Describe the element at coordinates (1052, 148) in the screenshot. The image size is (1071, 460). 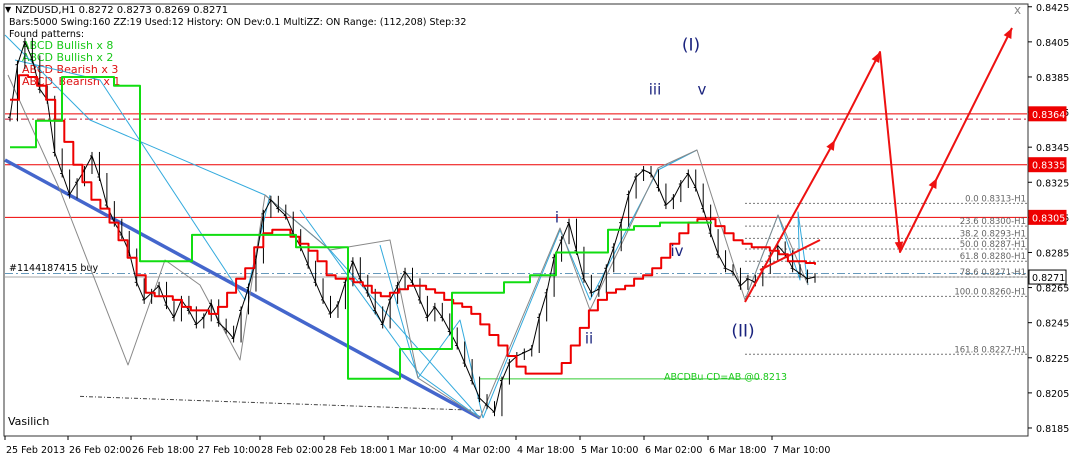
I see `y-tick-label: 0.8345` at that location.